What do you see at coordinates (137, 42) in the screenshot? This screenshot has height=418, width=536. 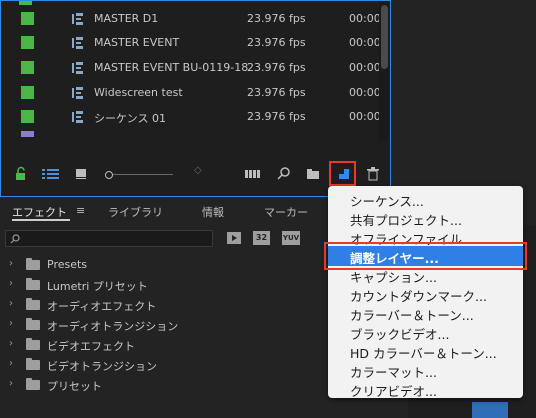 I see `sequence-name: MASTER EVENT` at bounding box center [137, 42].